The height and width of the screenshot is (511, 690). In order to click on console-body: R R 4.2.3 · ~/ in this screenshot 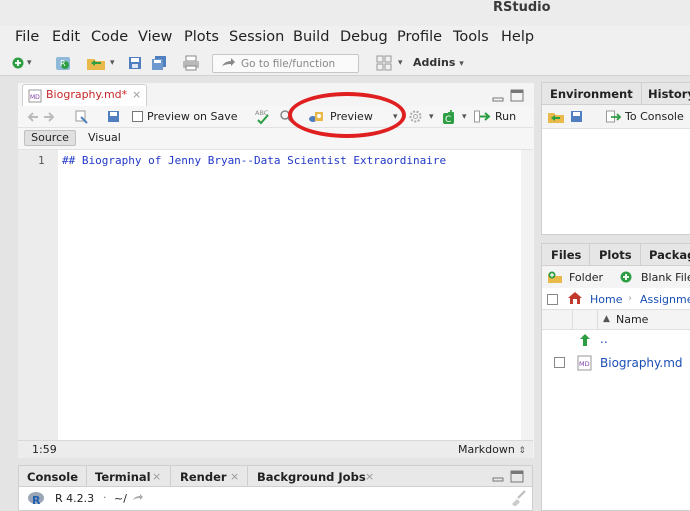, I will do `click(275, 499)`.